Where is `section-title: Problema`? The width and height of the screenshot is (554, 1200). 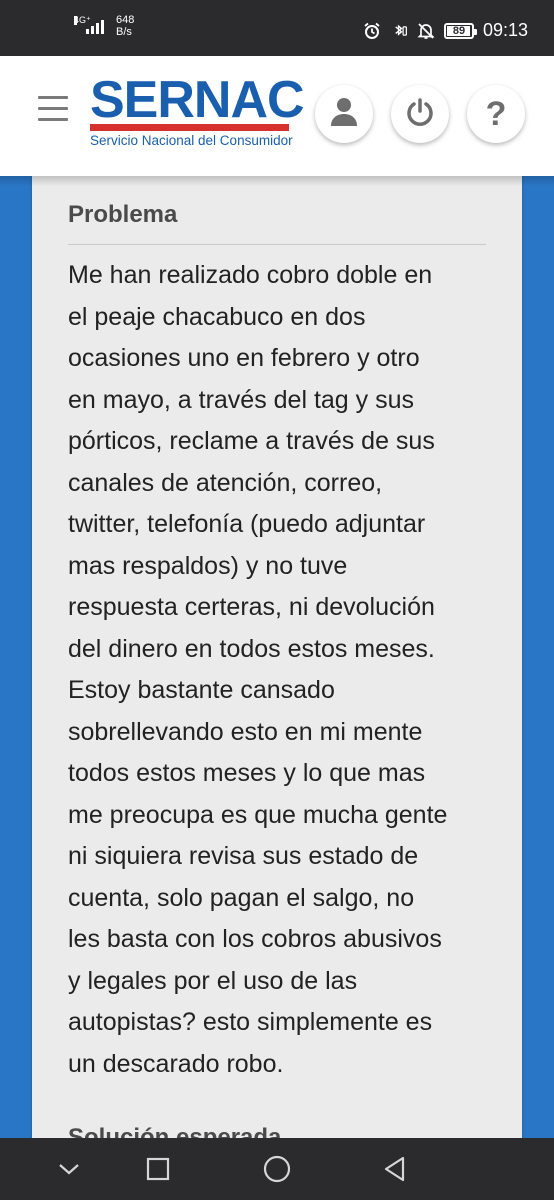
section-title: Problema is located at coordinates (123, 214).